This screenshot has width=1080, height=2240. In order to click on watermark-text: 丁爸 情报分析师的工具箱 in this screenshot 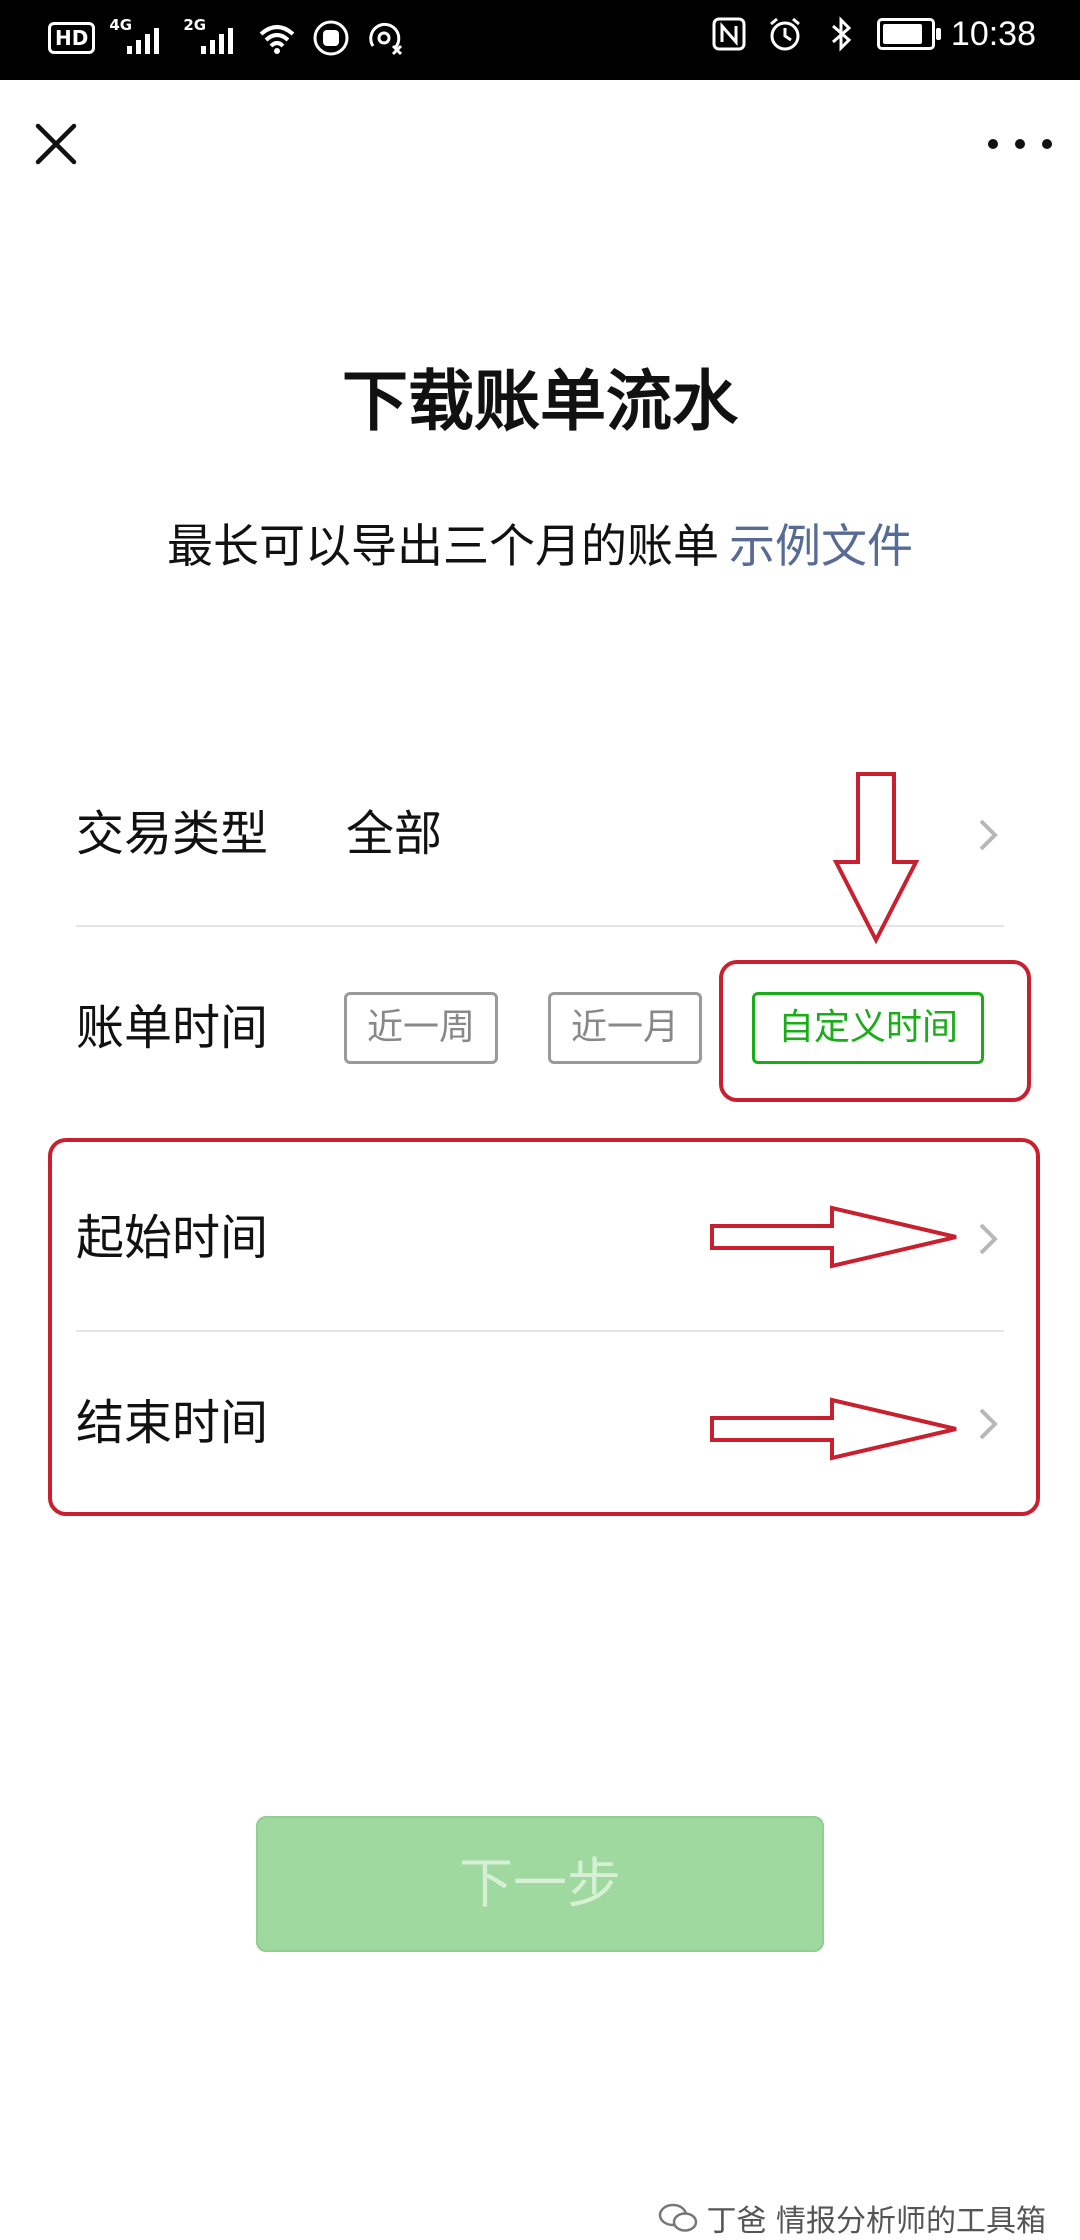, I will do `click(876, 2221)`.